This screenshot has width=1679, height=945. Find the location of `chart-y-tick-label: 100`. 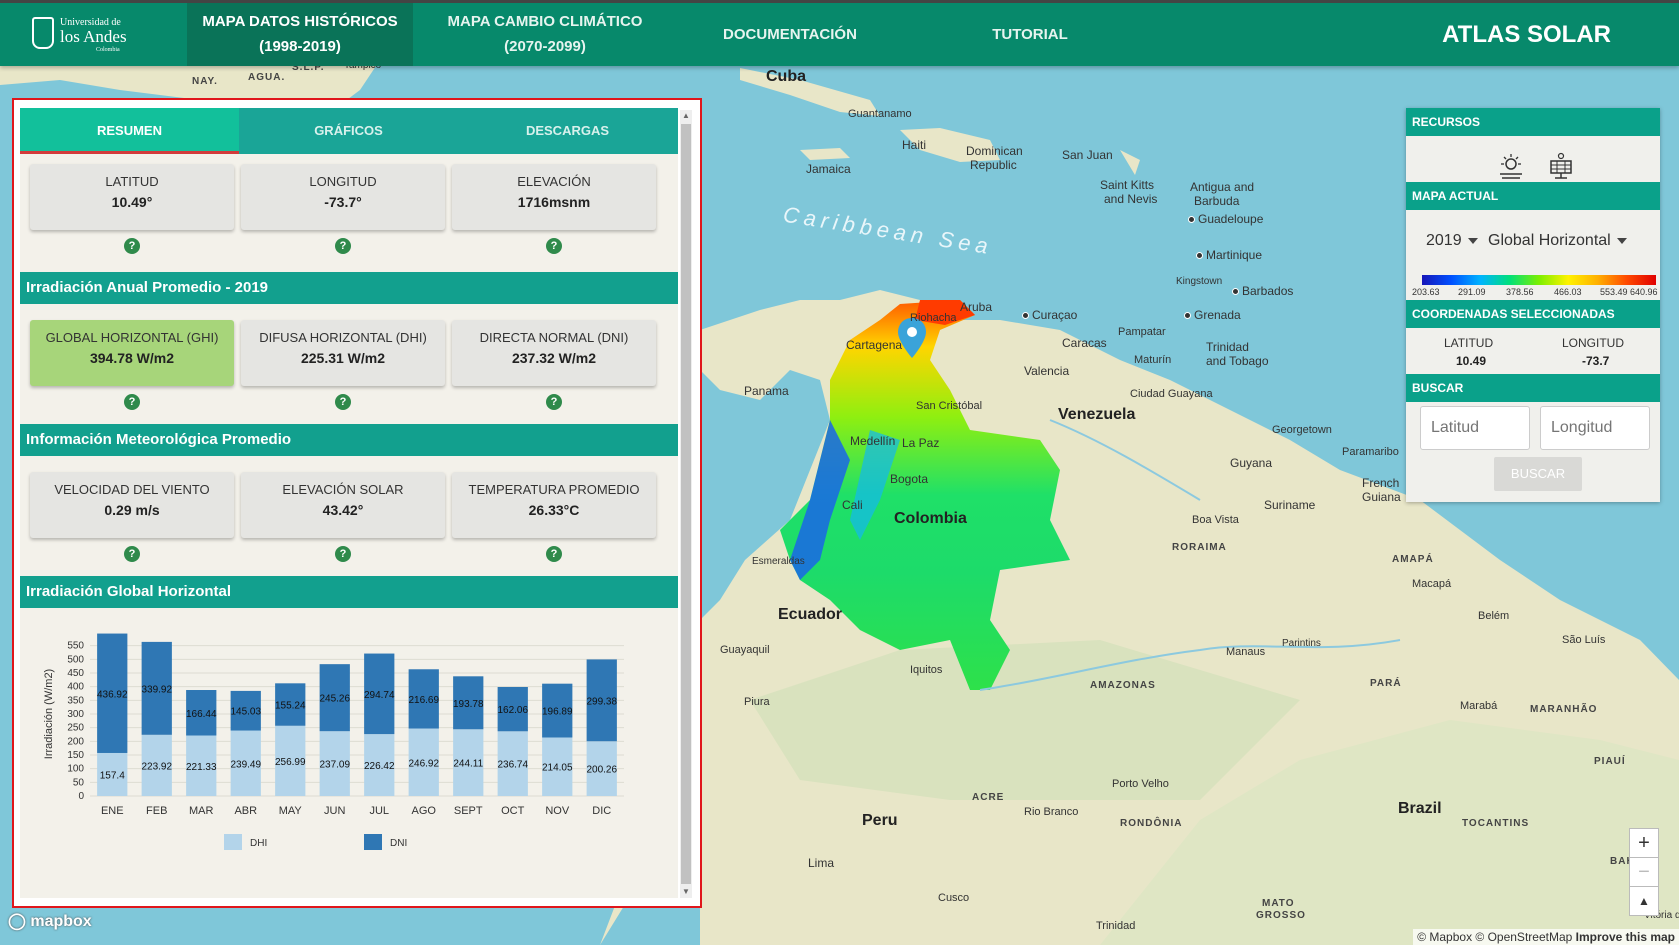

chart-y-tick-label: 100 is located at coordinates (75, 769).